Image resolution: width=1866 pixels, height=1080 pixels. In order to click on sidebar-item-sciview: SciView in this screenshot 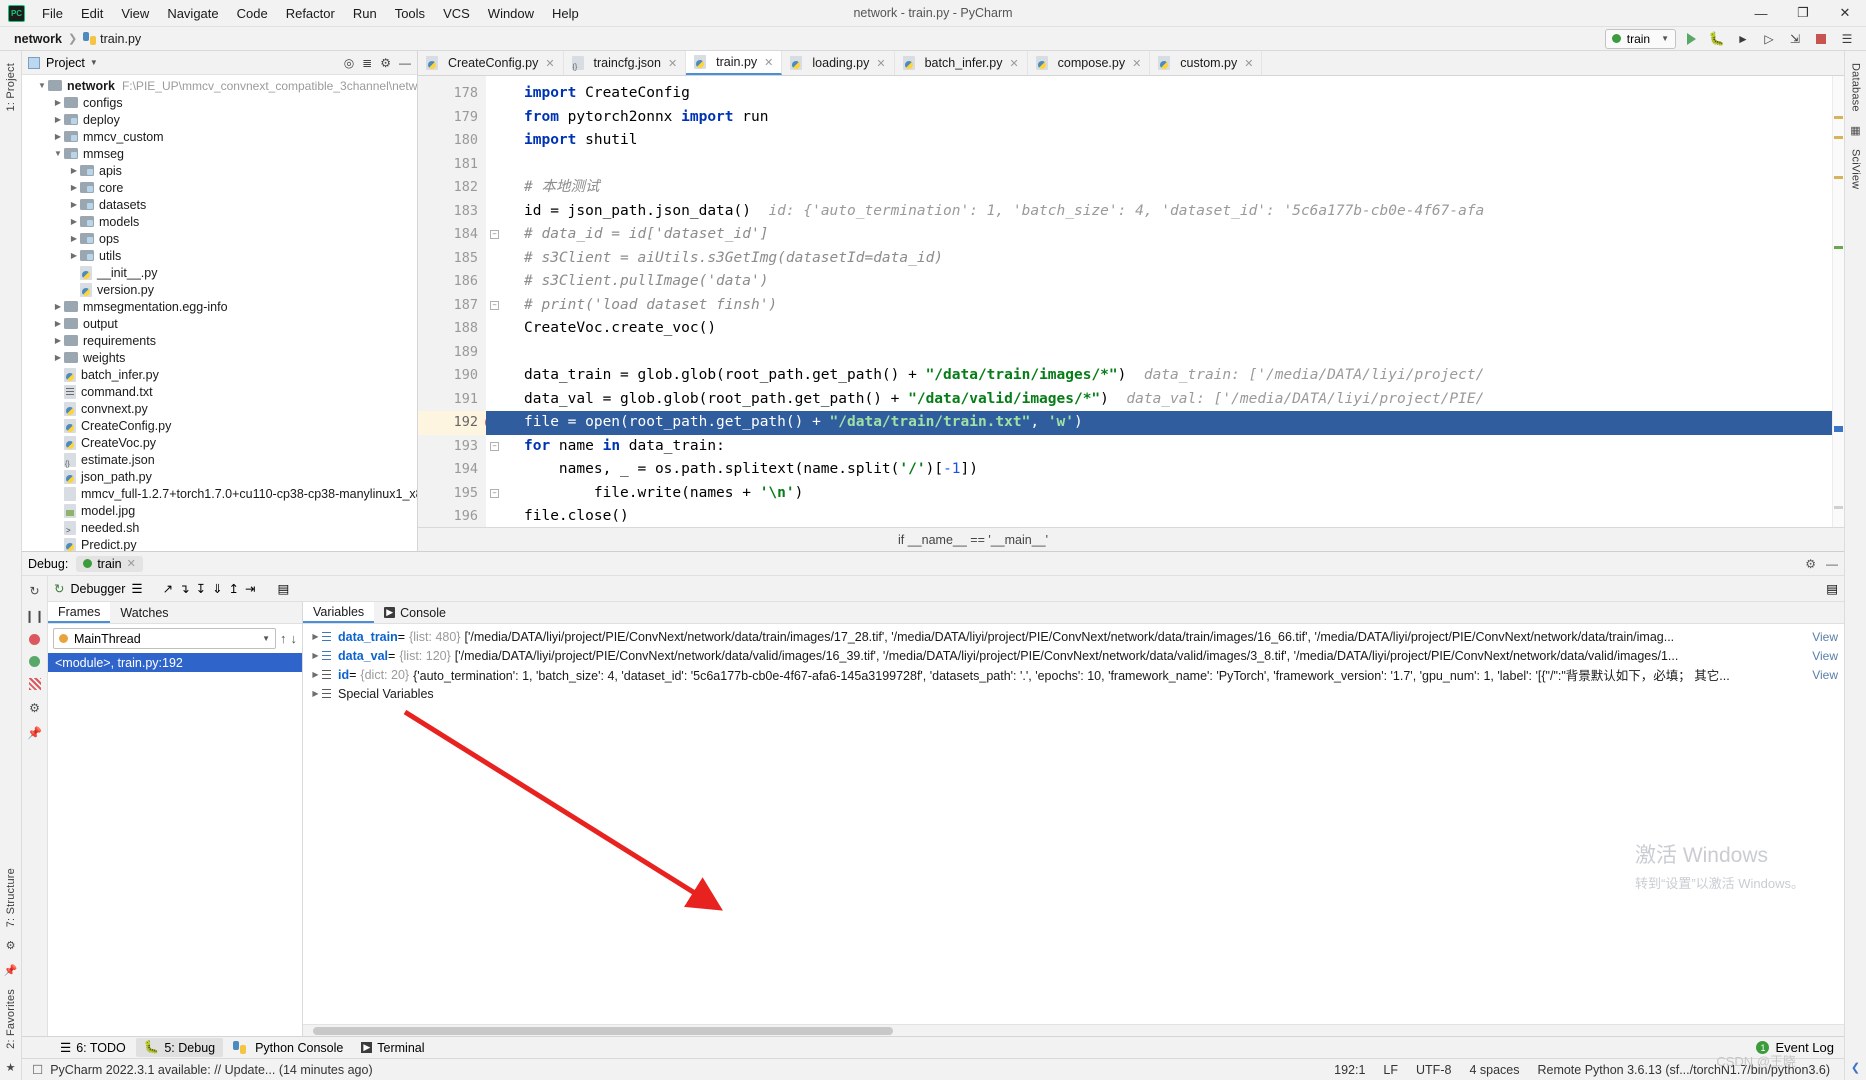, I will do `click(1856, 169)`.